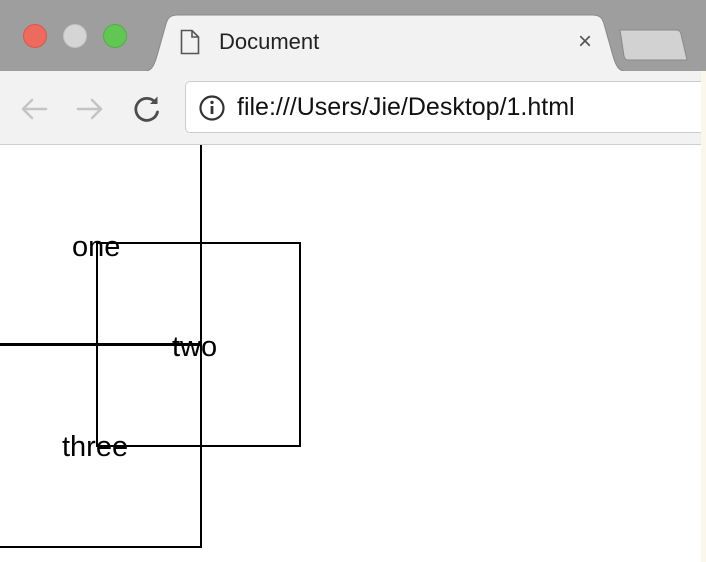 The image size is (706, 562). I want to click on address-bar: file:///Users/Jie/Desktop/1.html, so click(445, 107).